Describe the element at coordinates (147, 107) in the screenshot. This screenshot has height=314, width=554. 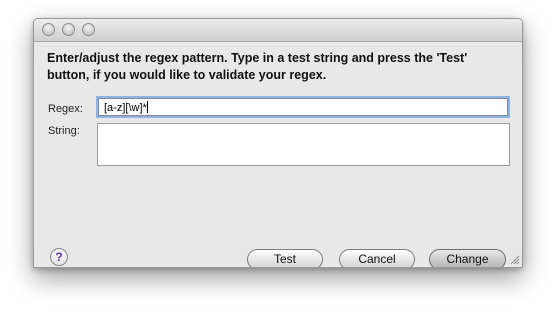
I see `text-caret` at that location.